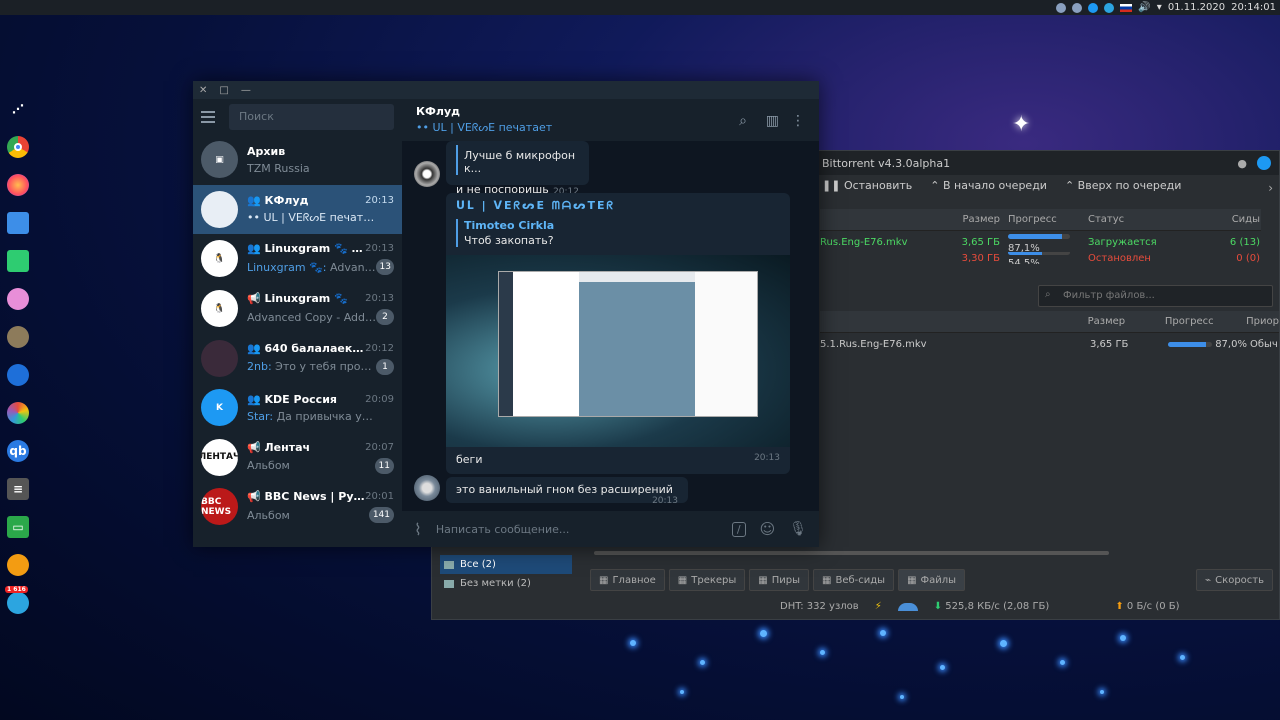 This screenshot has height=720, width=1280. Describe the element at coordinates (610, 120) in the screenshot. I see `chat-header: КФлуд •• ᑌᒪ | ᐯEᖇᔕE печатает ⌕ ▥ ⋮` at that location.